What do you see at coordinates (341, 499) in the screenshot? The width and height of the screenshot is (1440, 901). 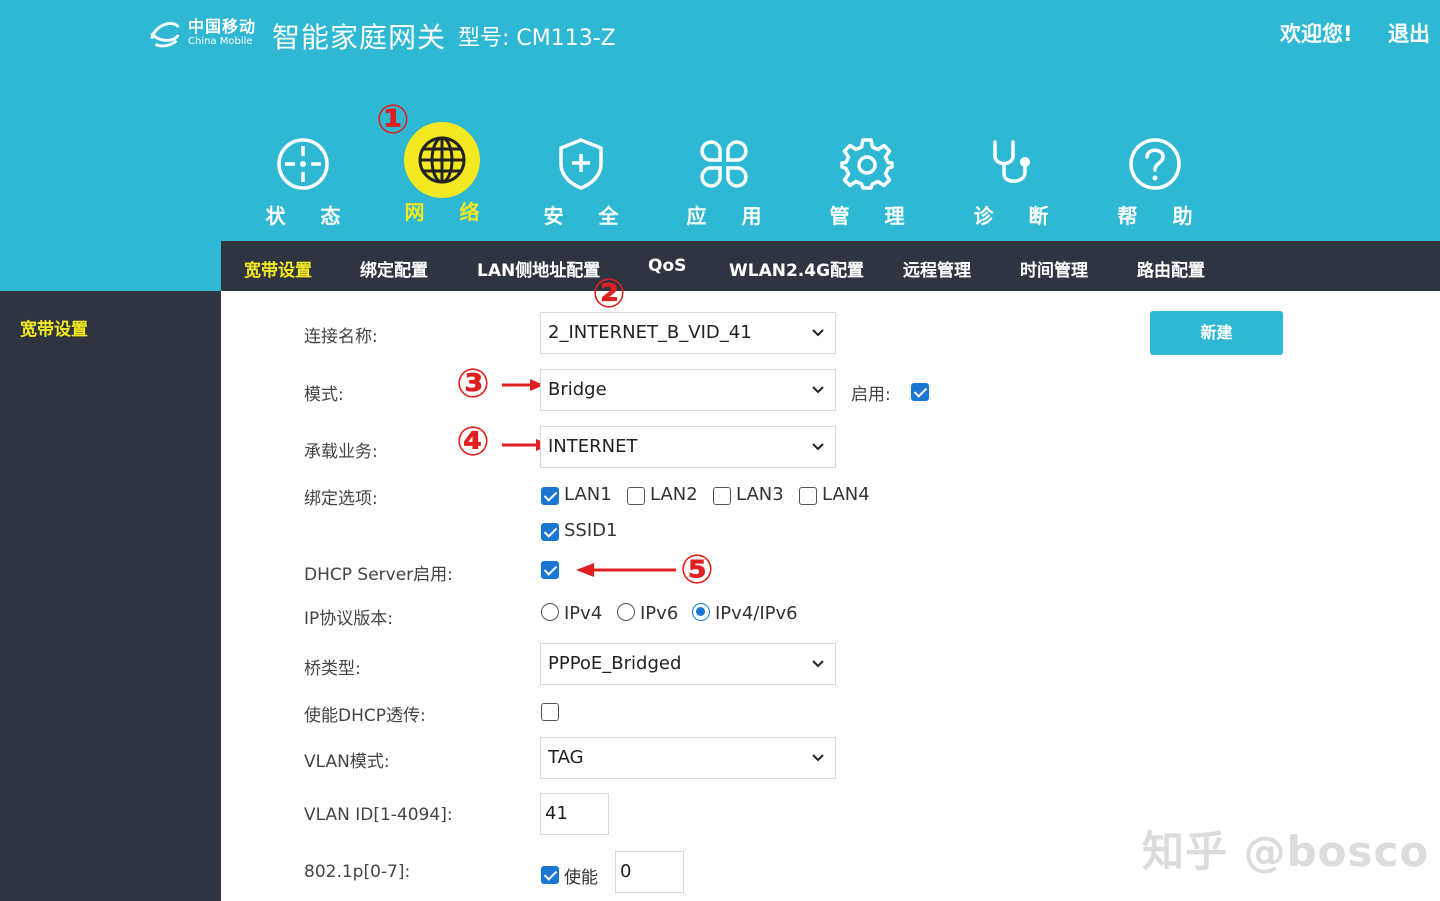 I see `binding-label: 绑定选项:` at bounding box center [341, 499].